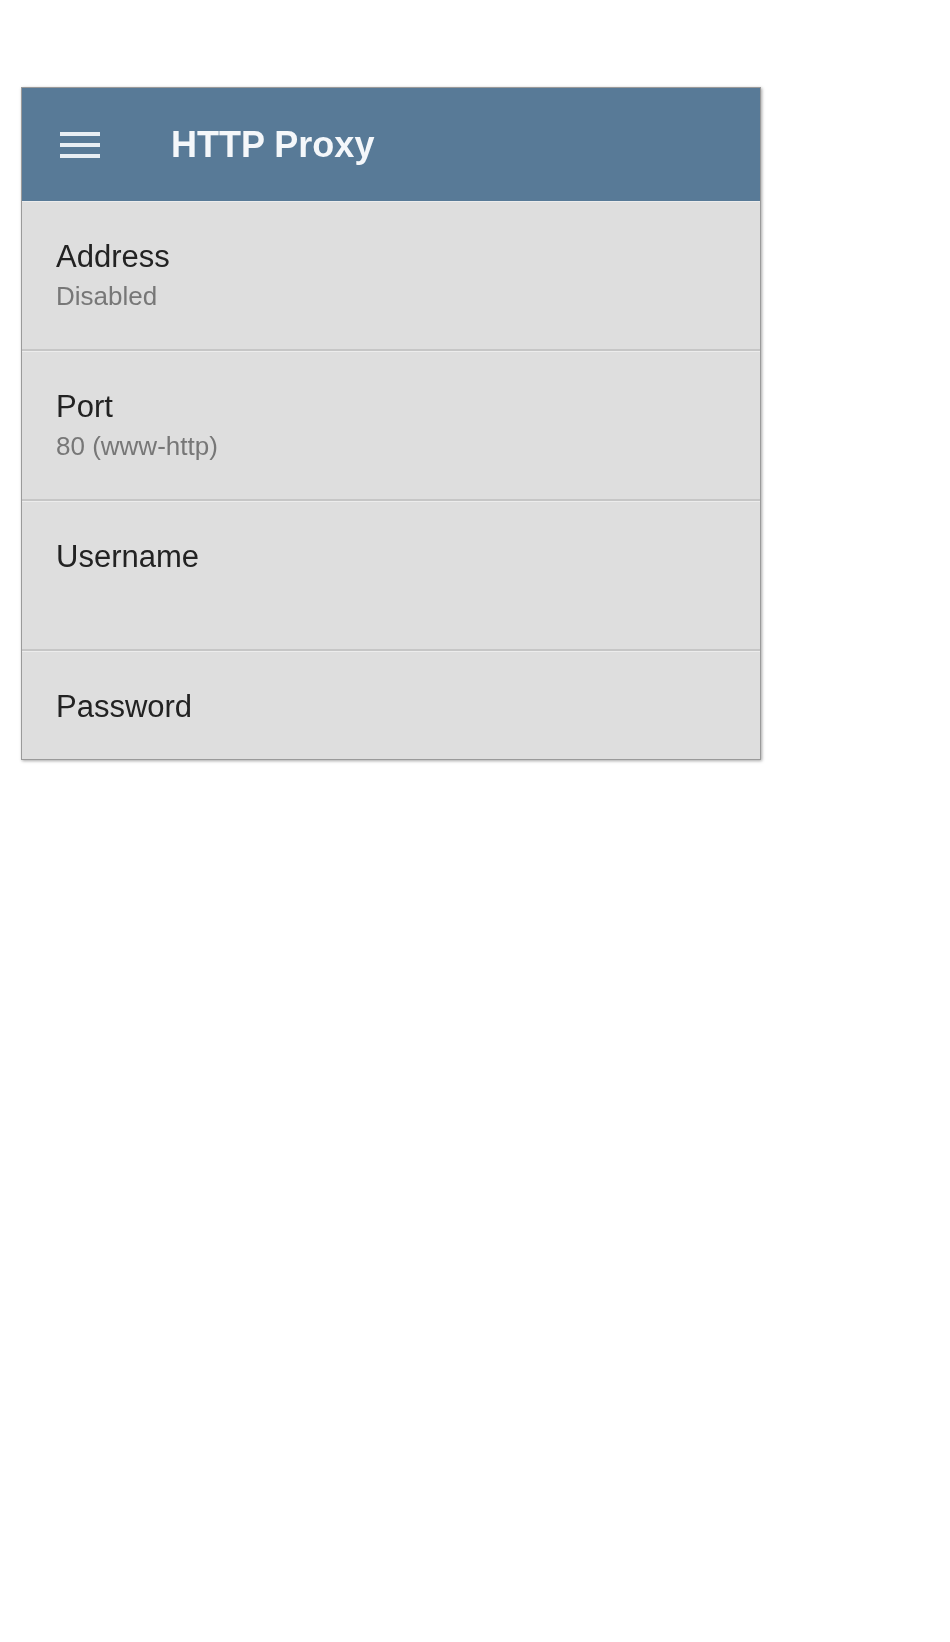  I want to click on setting-label: Port, so click(84, 407).